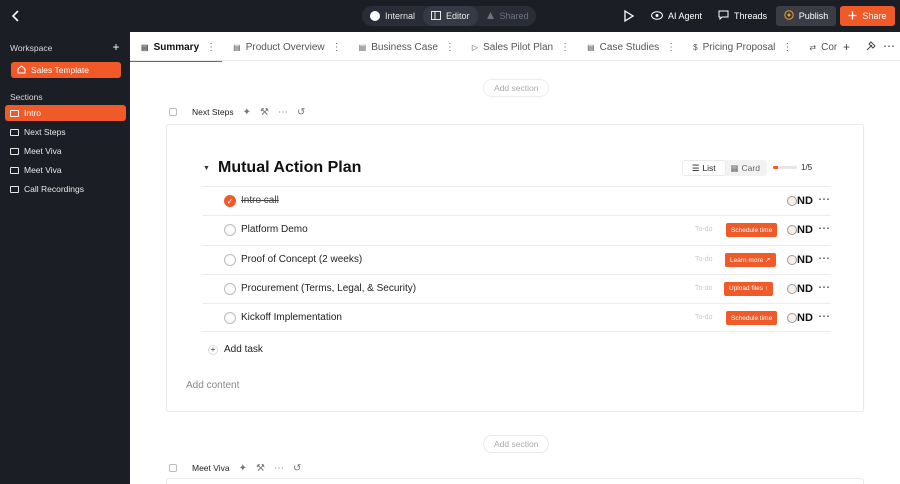 The height and width of the screenshot is (484, 900). Describe the element at coordinates (806, 16) in the screenshot. I see `publish-button: Publish` at that location.